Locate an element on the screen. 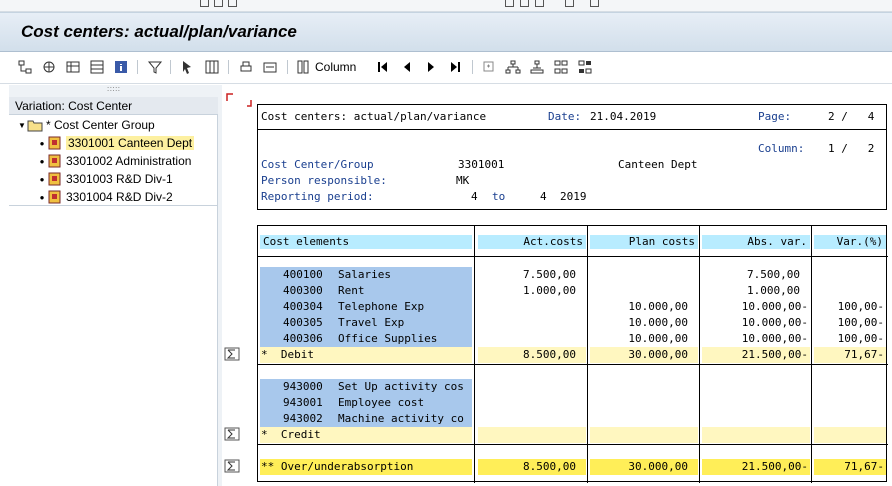 The image size is (892, 486). print-icon is located at coordinates (246, 67).